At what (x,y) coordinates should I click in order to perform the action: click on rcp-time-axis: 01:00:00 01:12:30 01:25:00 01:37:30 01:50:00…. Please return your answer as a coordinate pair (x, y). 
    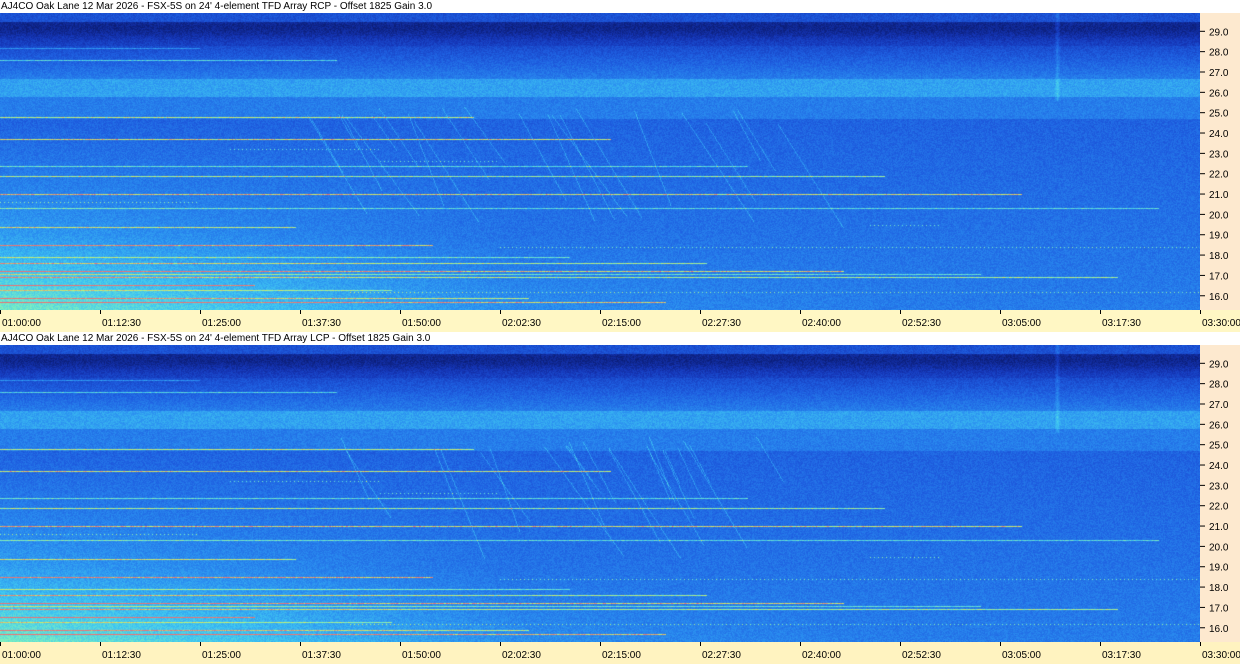
    Looking at the image, I should click on (620, 321).